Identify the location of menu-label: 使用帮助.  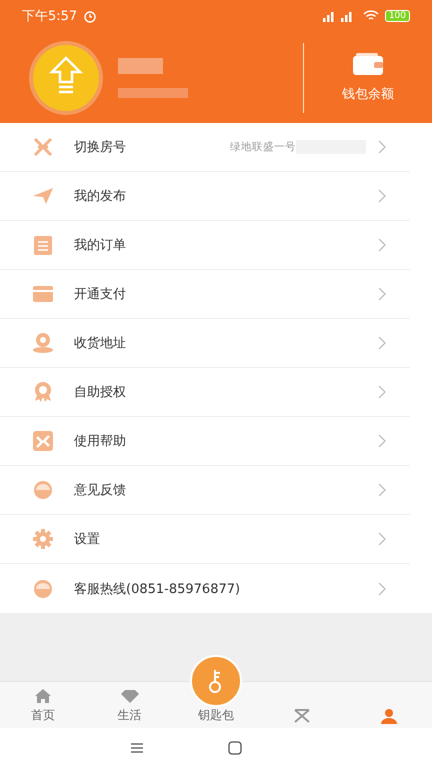
(100, 441).